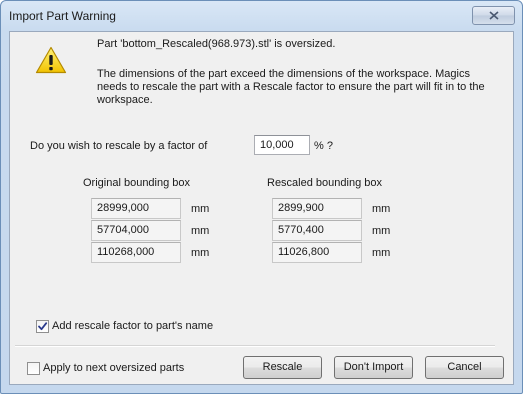 The image size is (523, 394). Describe the element at coordinates (51, 60) in the screenshot. I see `warning-icon` at that location.